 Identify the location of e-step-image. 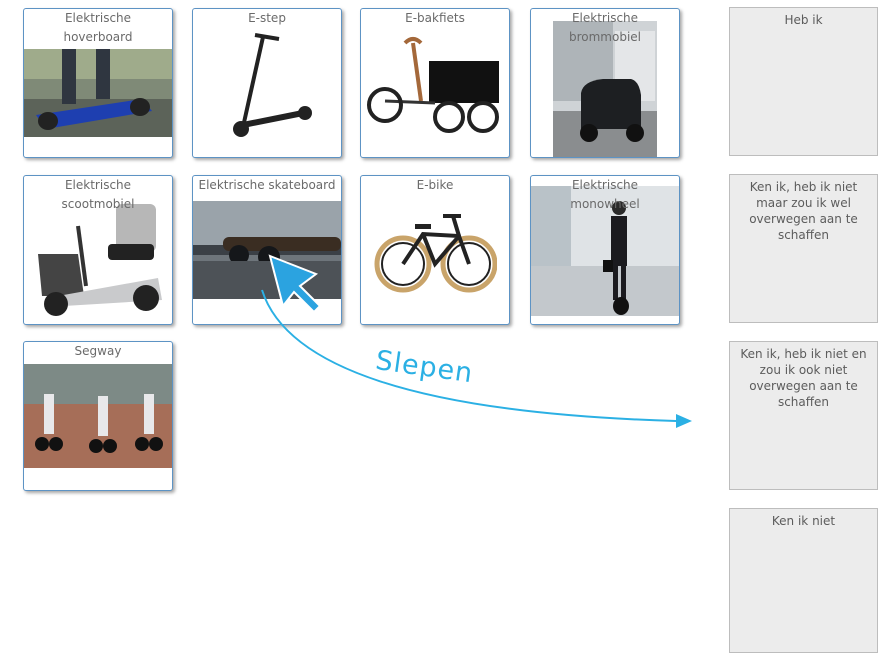
(267, 85).